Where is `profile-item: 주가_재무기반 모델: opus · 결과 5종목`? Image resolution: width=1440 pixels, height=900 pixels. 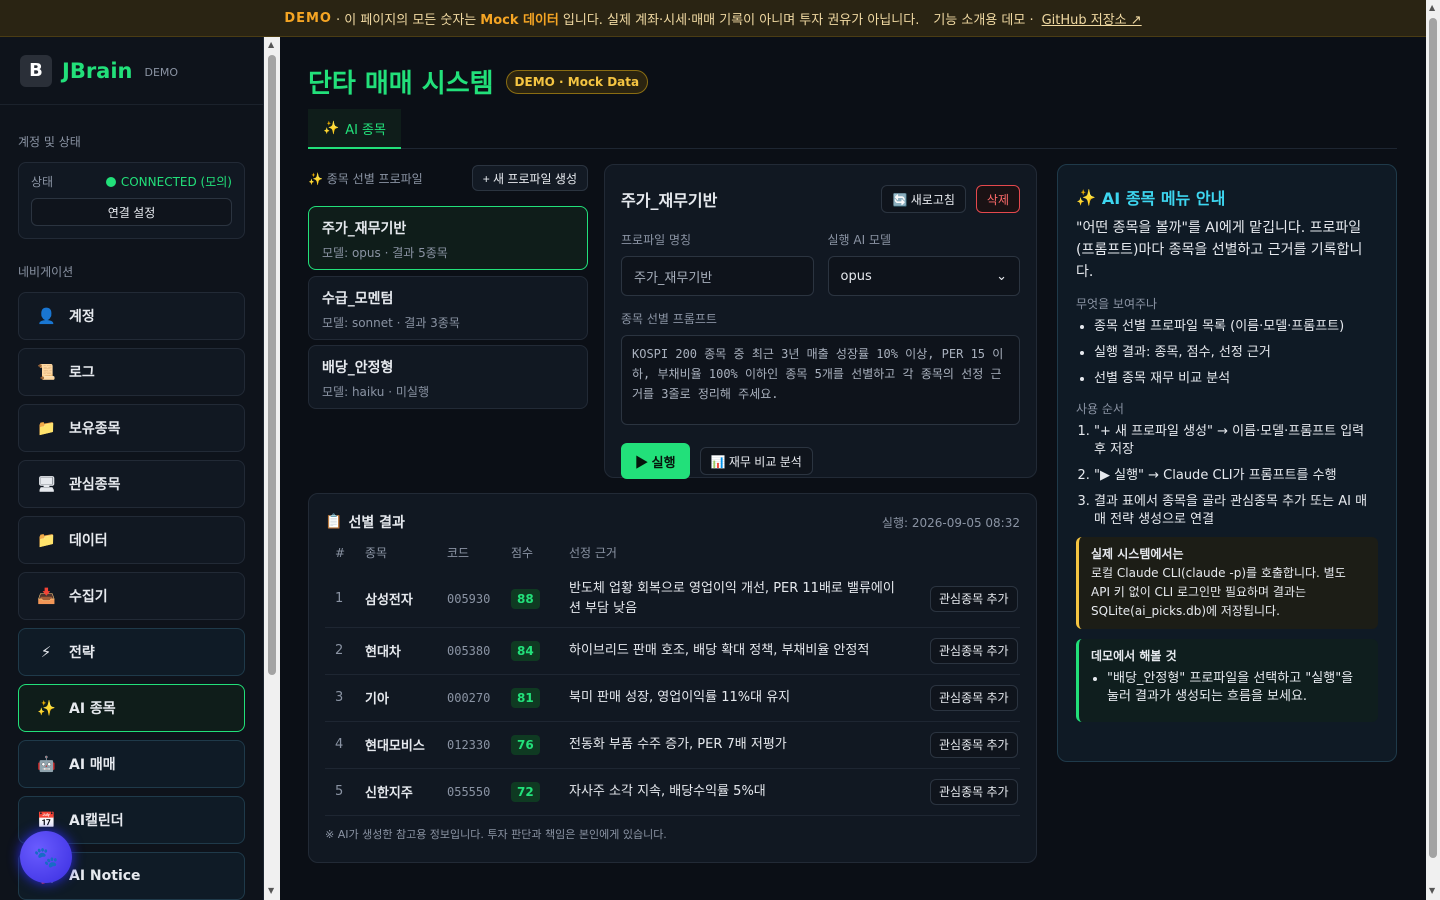
profile-item: 주가_재무기반 모델: opus · 결과 5종목 is located at coordinates (448, 238).